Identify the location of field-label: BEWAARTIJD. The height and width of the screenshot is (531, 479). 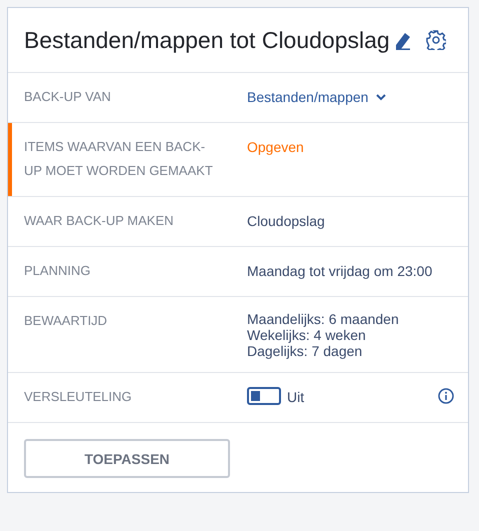
(66, 321).